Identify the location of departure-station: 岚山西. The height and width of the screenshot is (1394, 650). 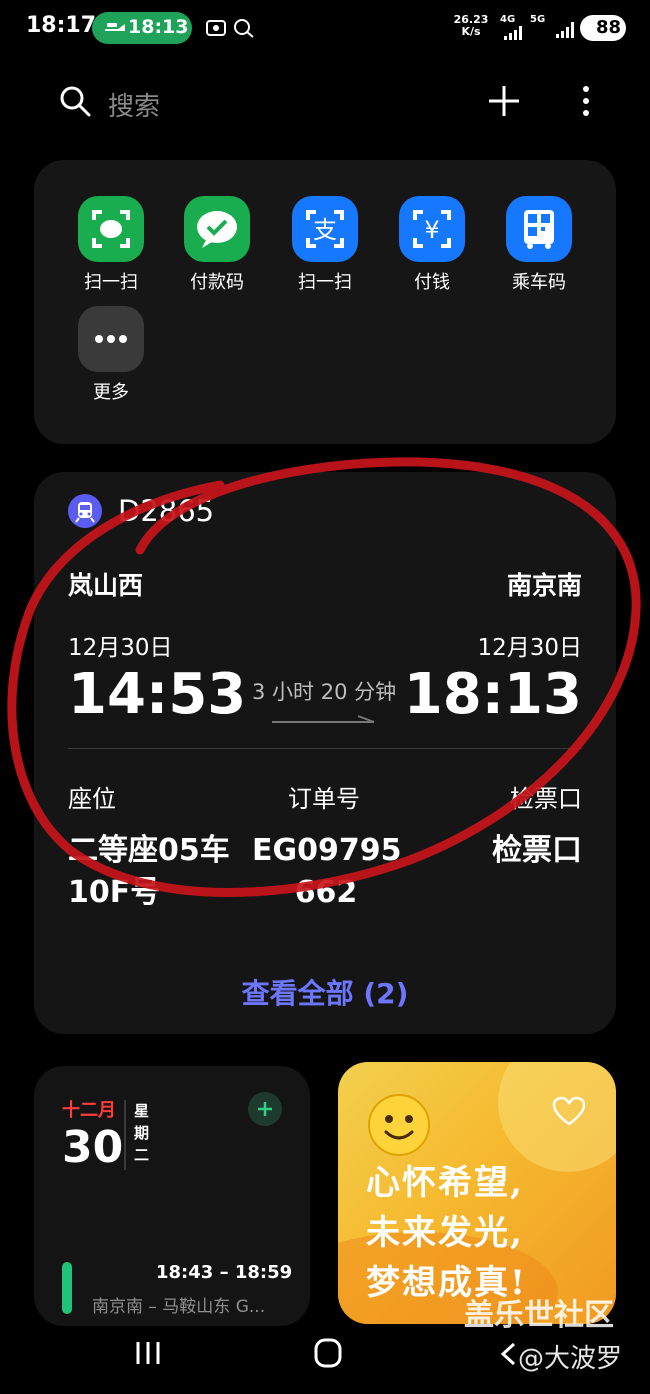
(106, 585).